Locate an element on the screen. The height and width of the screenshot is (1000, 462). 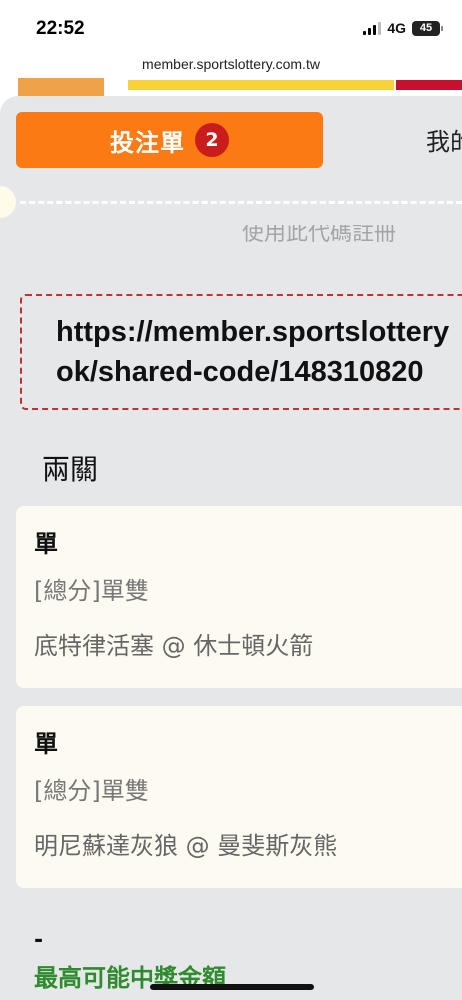
background-banner-yellow is located at coordinates (261, 85).